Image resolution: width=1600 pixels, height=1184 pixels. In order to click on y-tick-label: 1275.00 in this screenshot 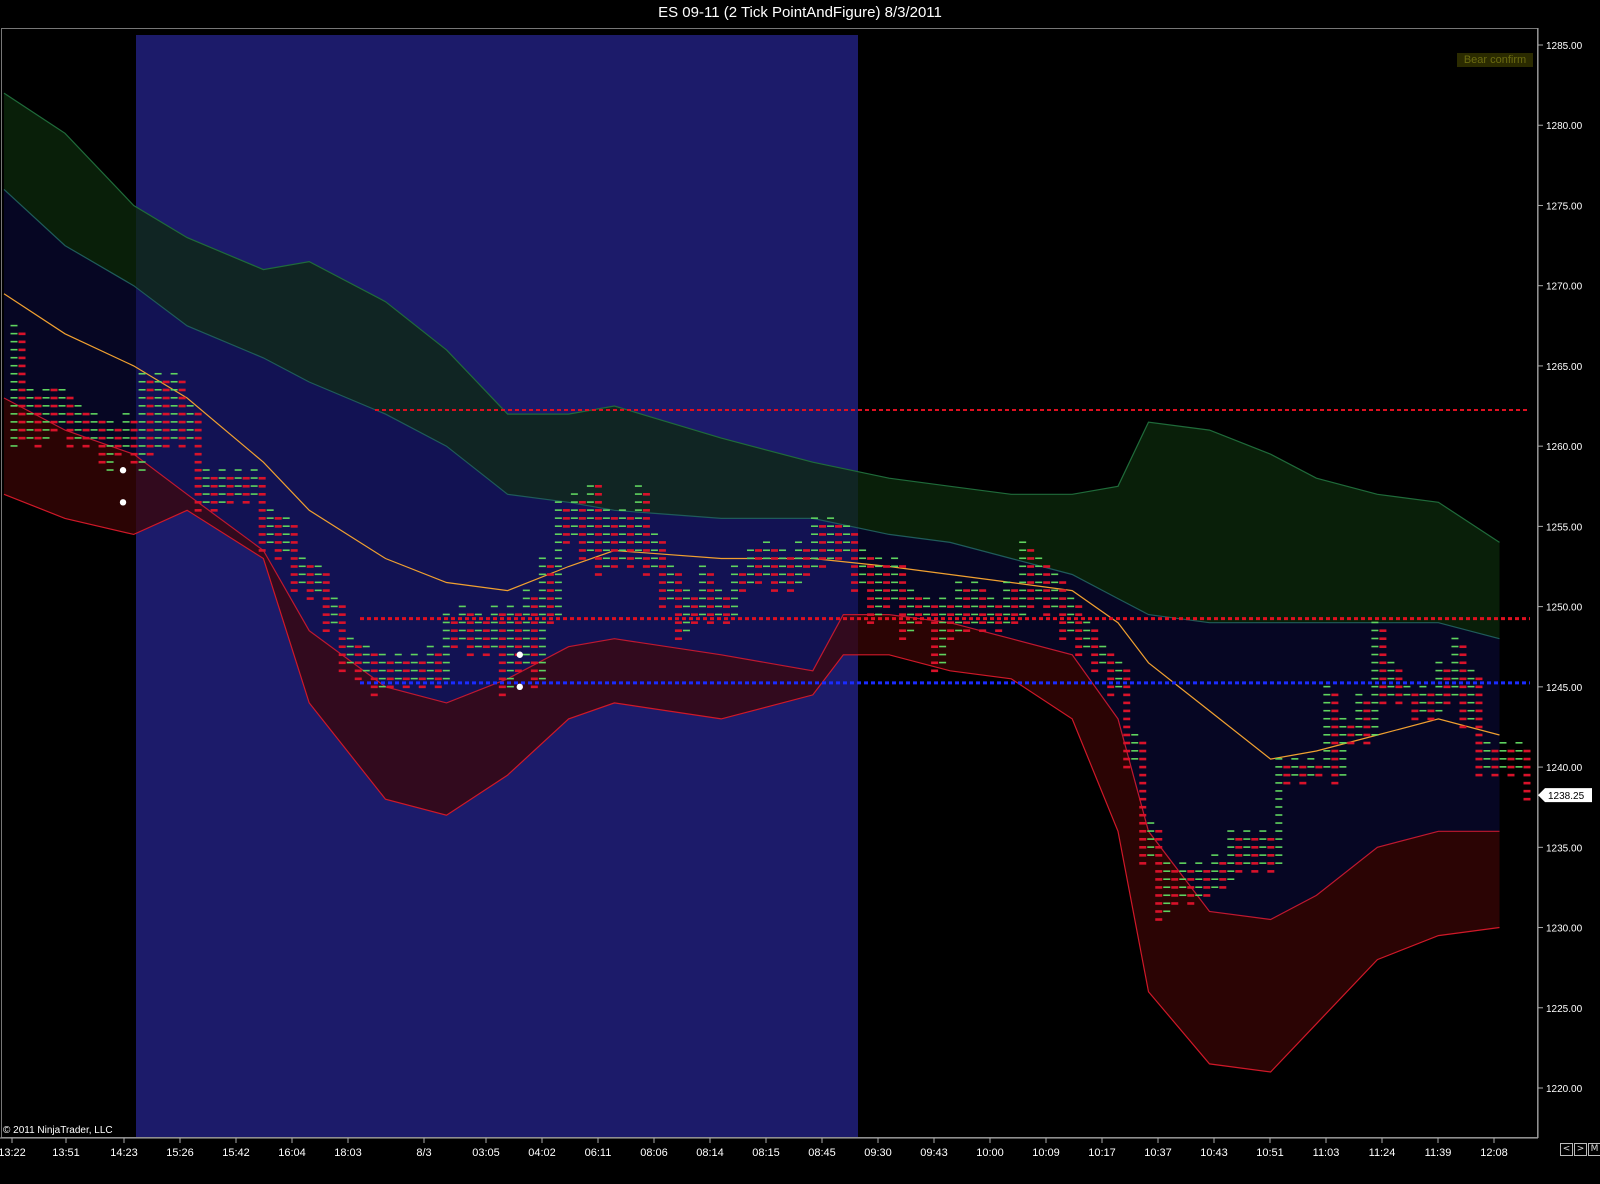, I will do `click(1564, 206)`.